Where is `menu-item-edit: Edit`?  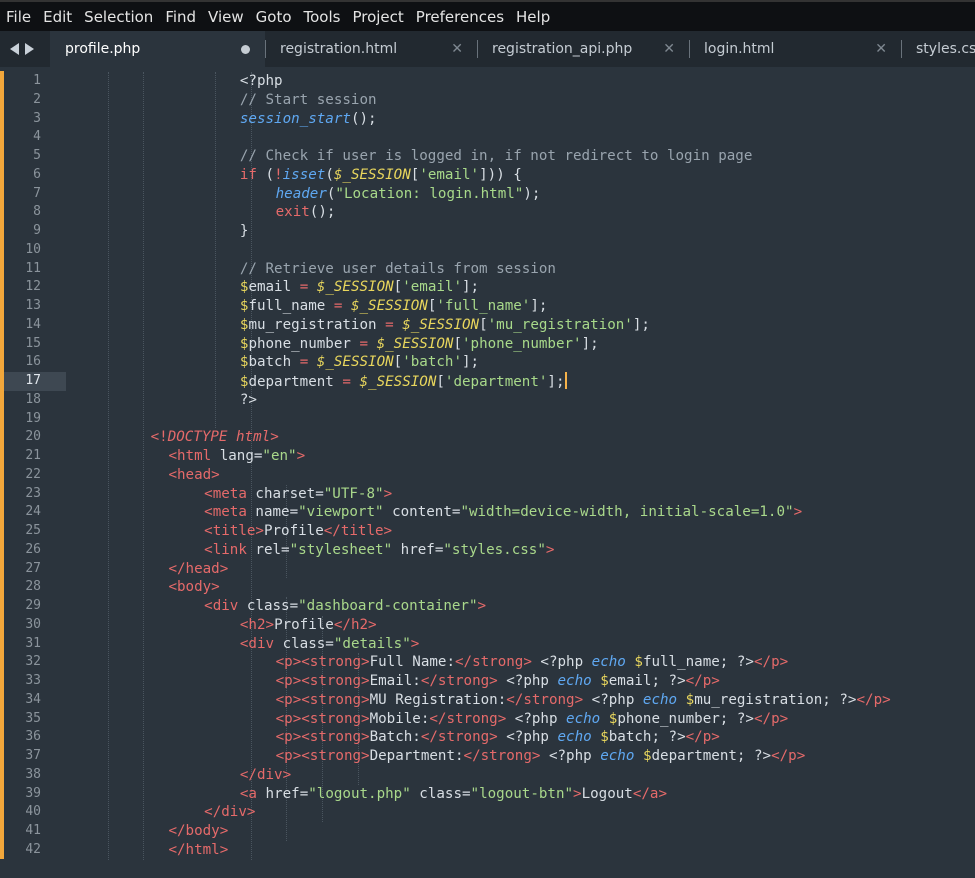
menu-item-edit: Edit is located at coordinates (57, 17).